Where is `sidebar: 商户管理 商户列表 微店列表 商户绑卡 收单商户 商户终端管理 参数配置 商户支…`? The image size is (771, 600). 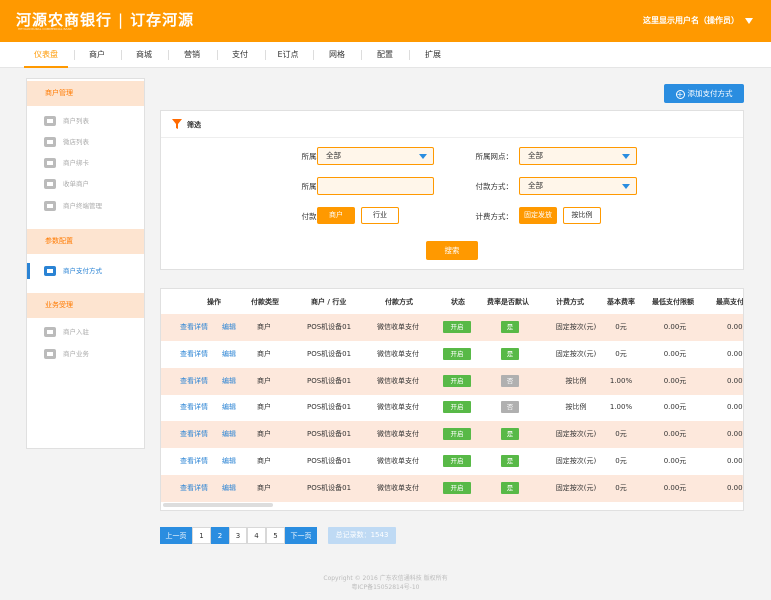
sidebar: 商户管理 商户列表 微店列表 商户绑卡 收单商户 商户终端管理 参数配置 商户支… is located at coordinates (85, 263).